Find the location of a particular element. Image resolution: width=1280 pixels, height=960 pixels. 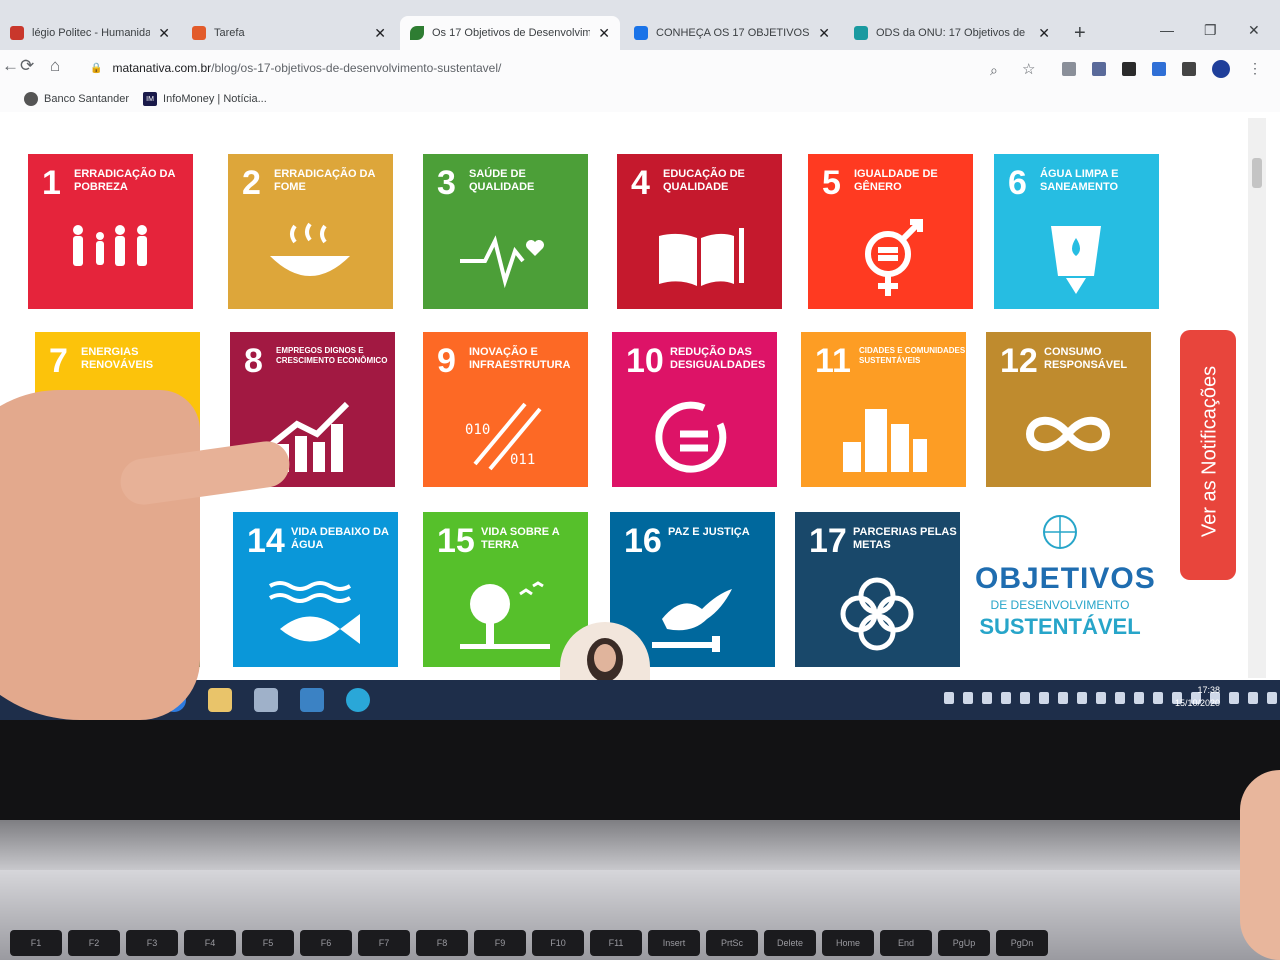

tab-title: Os 17 Objetivos de Desenvolvimento is located at coordinates (511, 33).